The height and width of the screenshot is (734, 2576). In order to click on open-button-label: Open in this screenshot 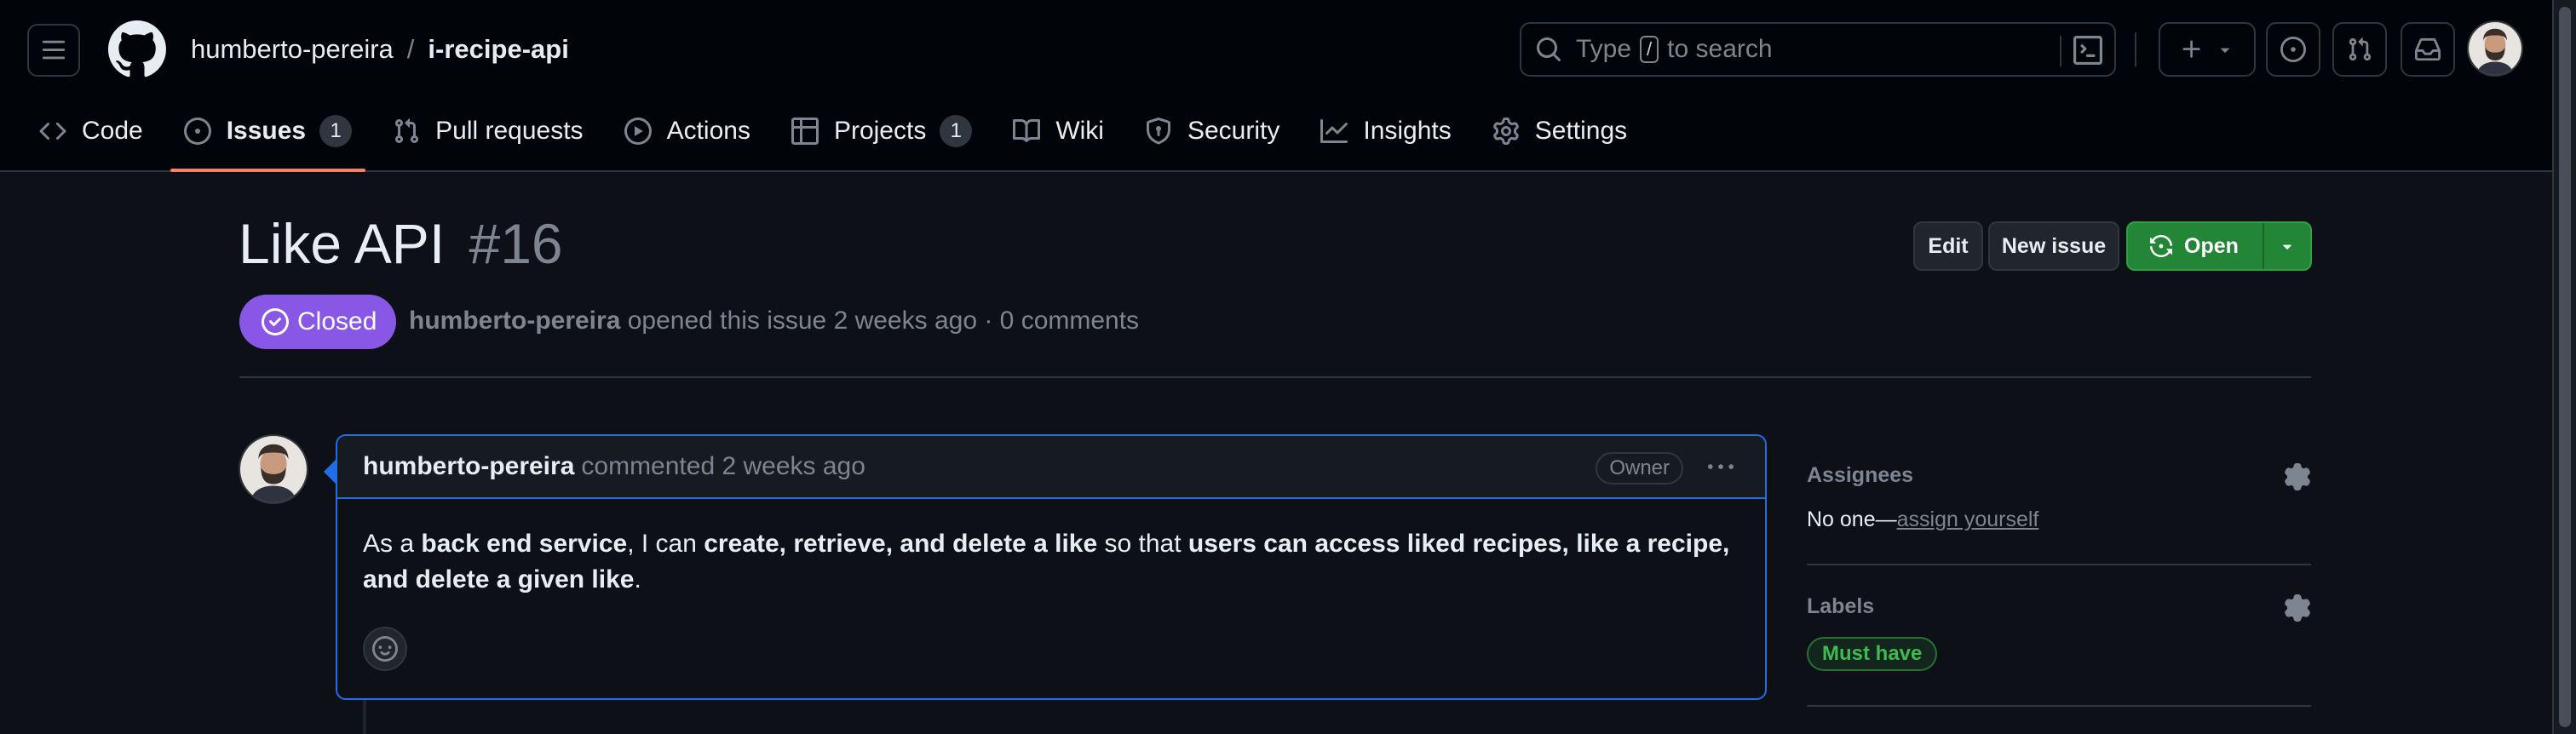, I will do `click(2211, 245)`.